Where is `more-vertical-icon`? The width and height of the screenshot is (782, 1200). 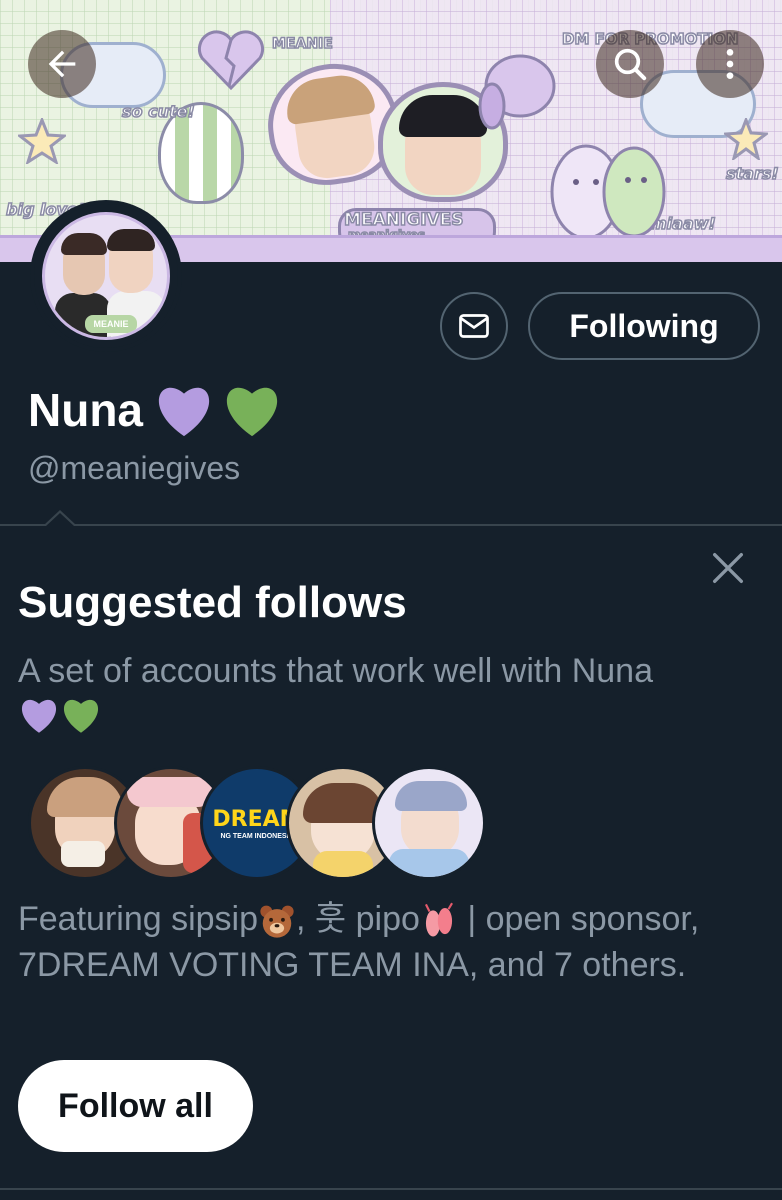 more-vertical-icon is located at coordinates (730, 64).